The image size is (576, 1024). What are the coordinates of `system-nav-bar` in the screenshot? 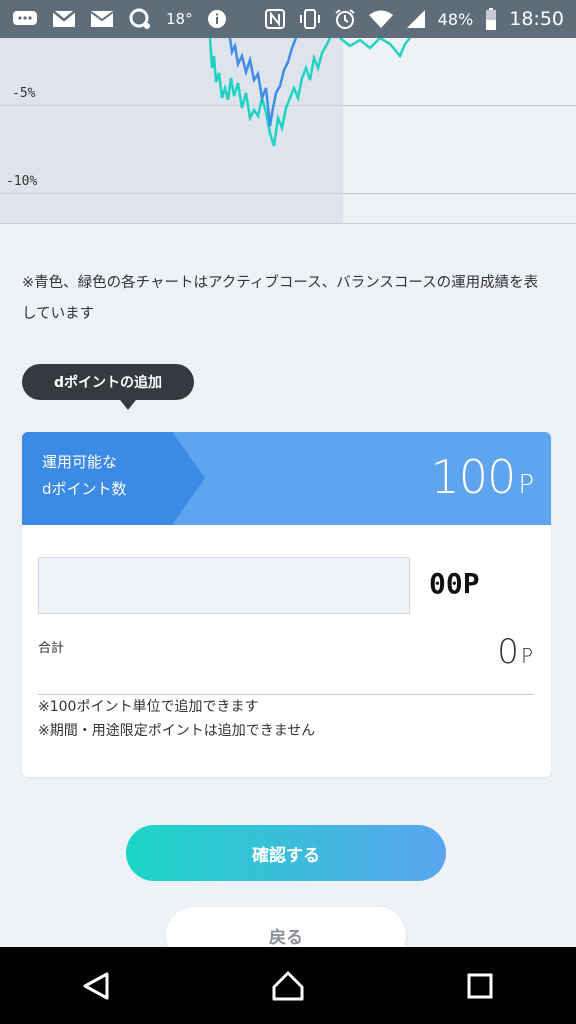 It's located at (288, 985).